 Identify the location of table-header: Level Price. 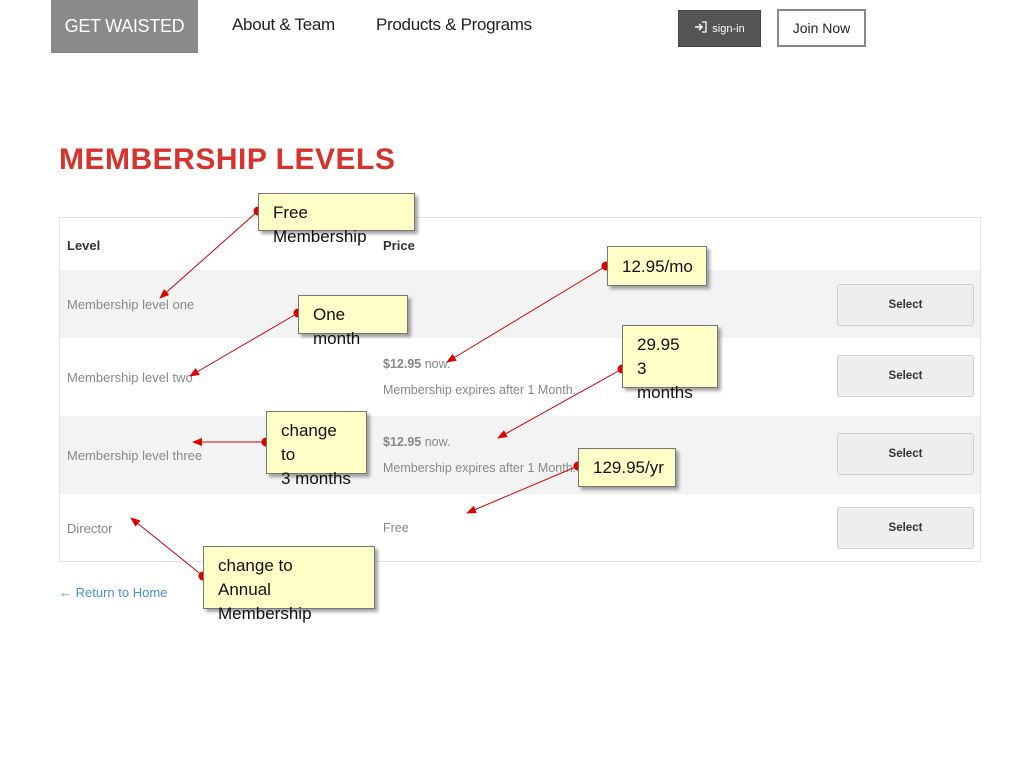
(520, 244).